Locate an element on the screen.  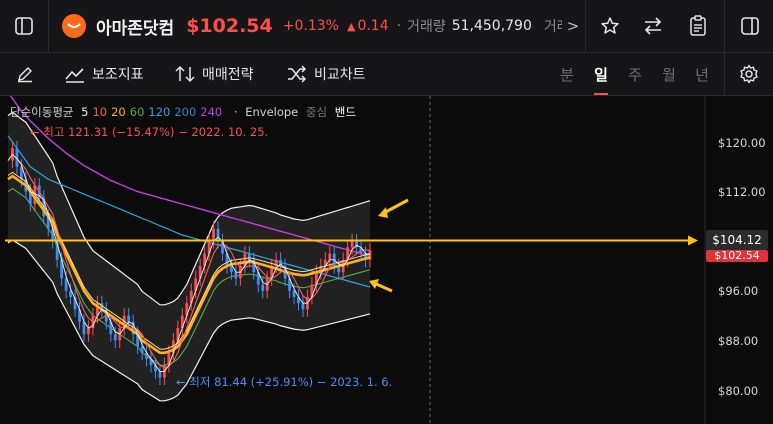
period-year-tab: 년 is located at coordinates (702, 74).